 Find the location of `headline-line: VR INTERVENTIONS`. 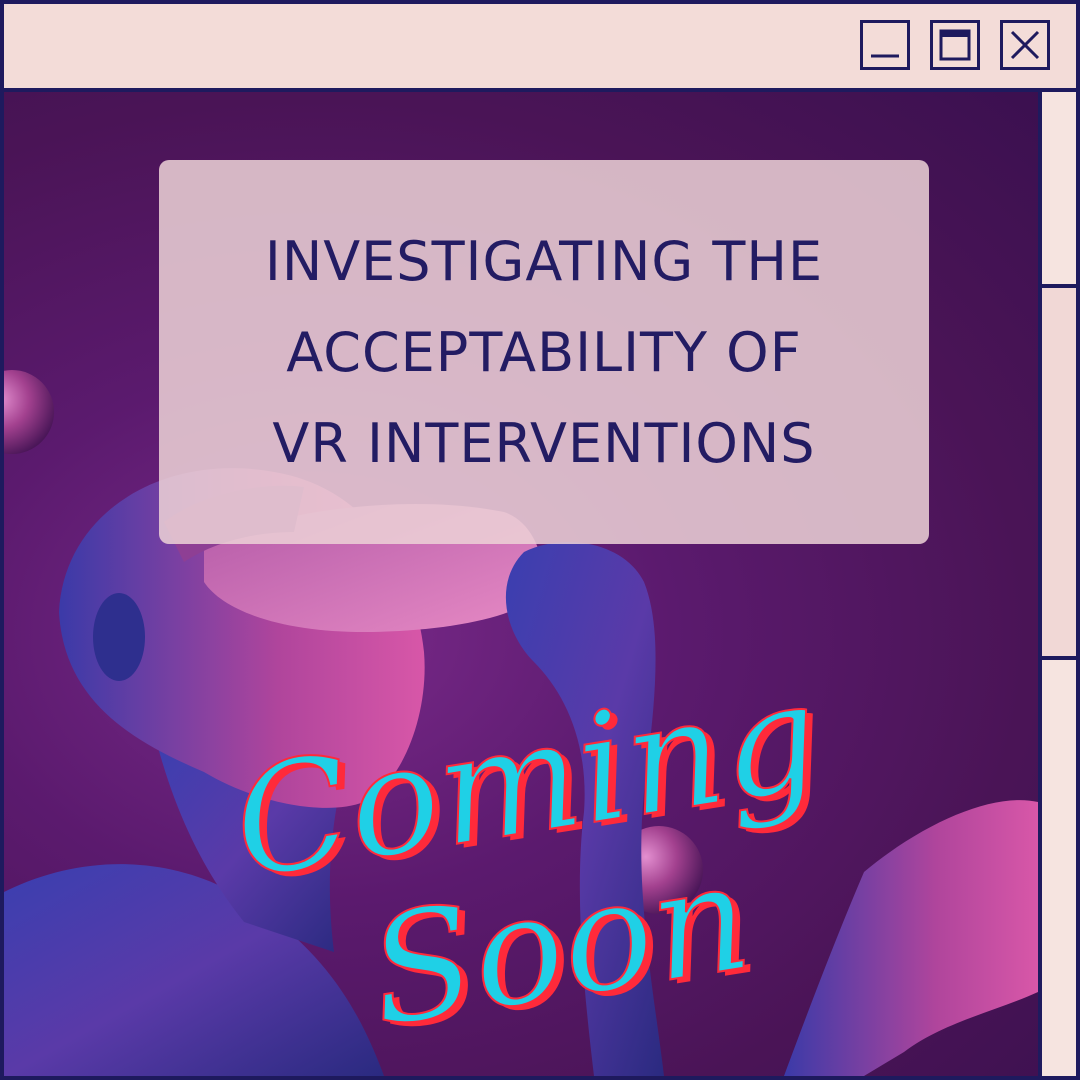

headline-line: VR INTERVENTIONS is located at coordinates (544, 443).